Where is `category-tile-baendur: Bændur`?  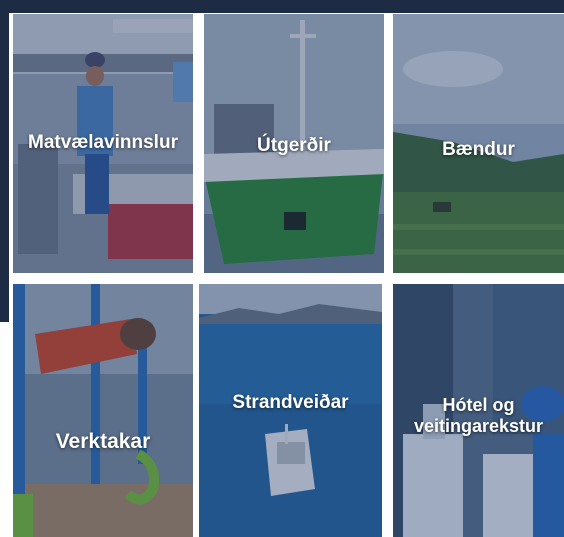
category-tile-baendur: Bændur is located at coordinates (478, 143).